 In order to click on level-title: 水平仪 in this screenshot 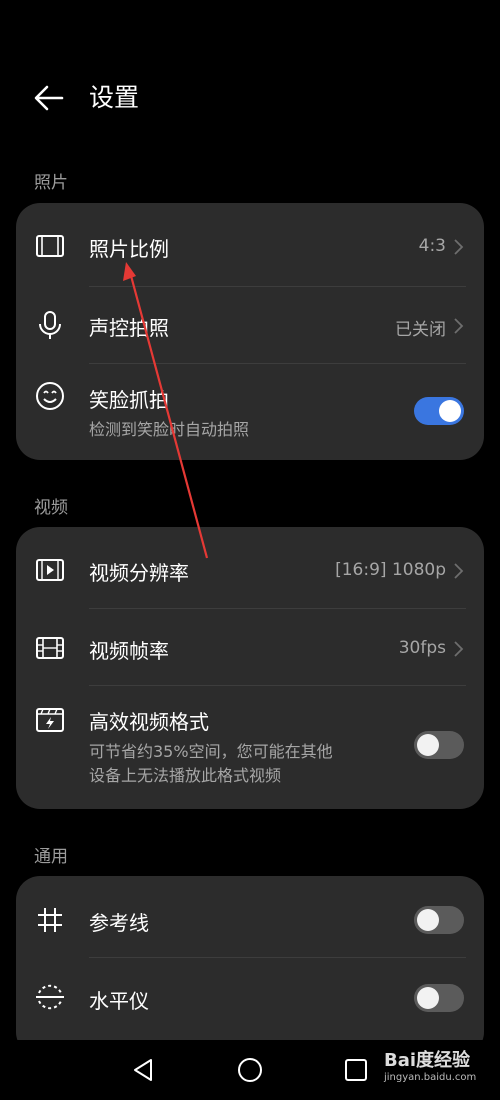, I will do `click(119, 1001)`.